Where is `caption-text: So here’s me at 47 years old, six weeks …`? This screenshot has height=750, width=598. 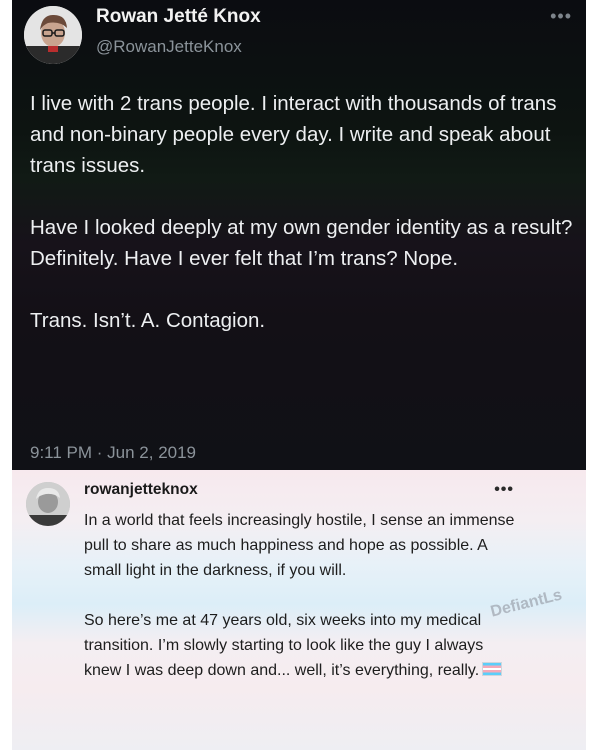
caption-text: So here’s me at 47 years old, six weeks … is located at coordinates (284, 645).